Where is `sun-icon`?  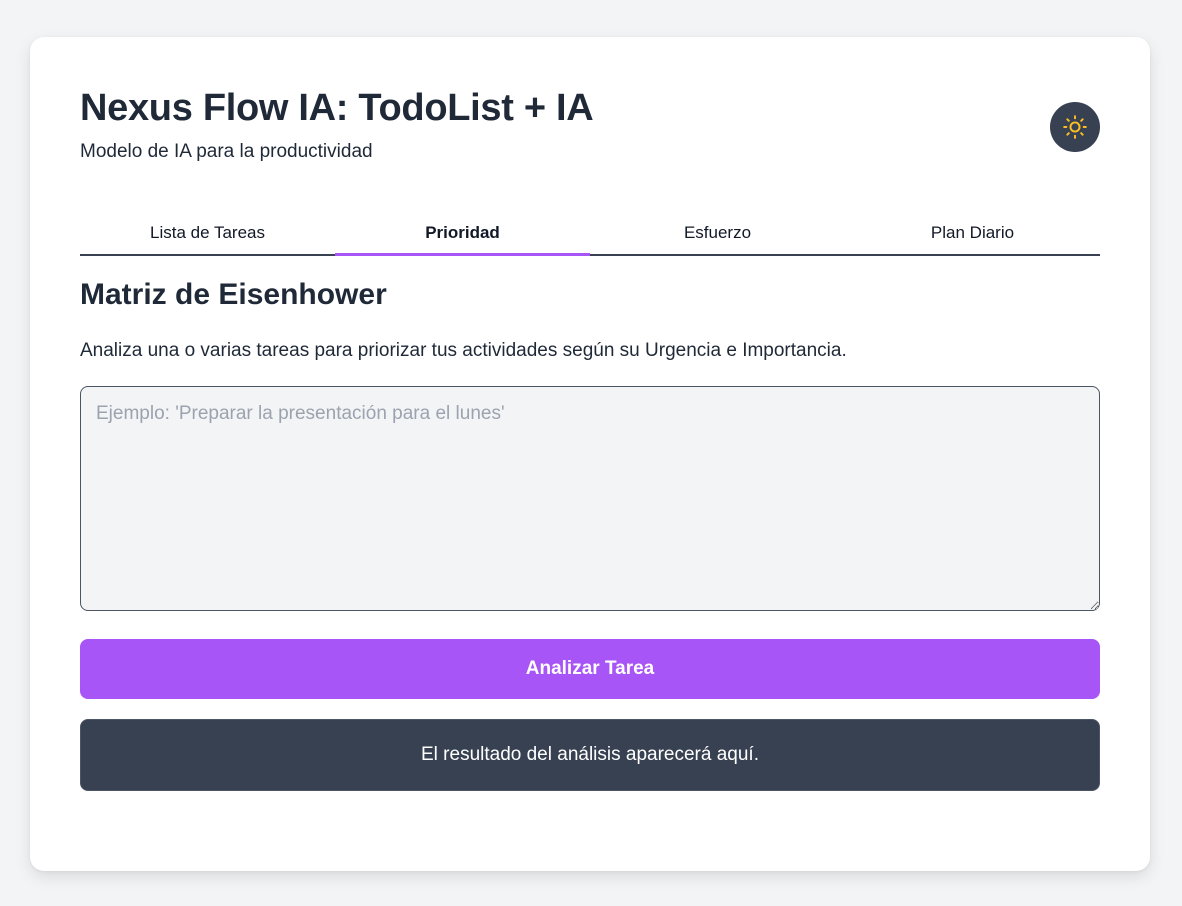
sun-icon is located at coordinates (1075, 127).